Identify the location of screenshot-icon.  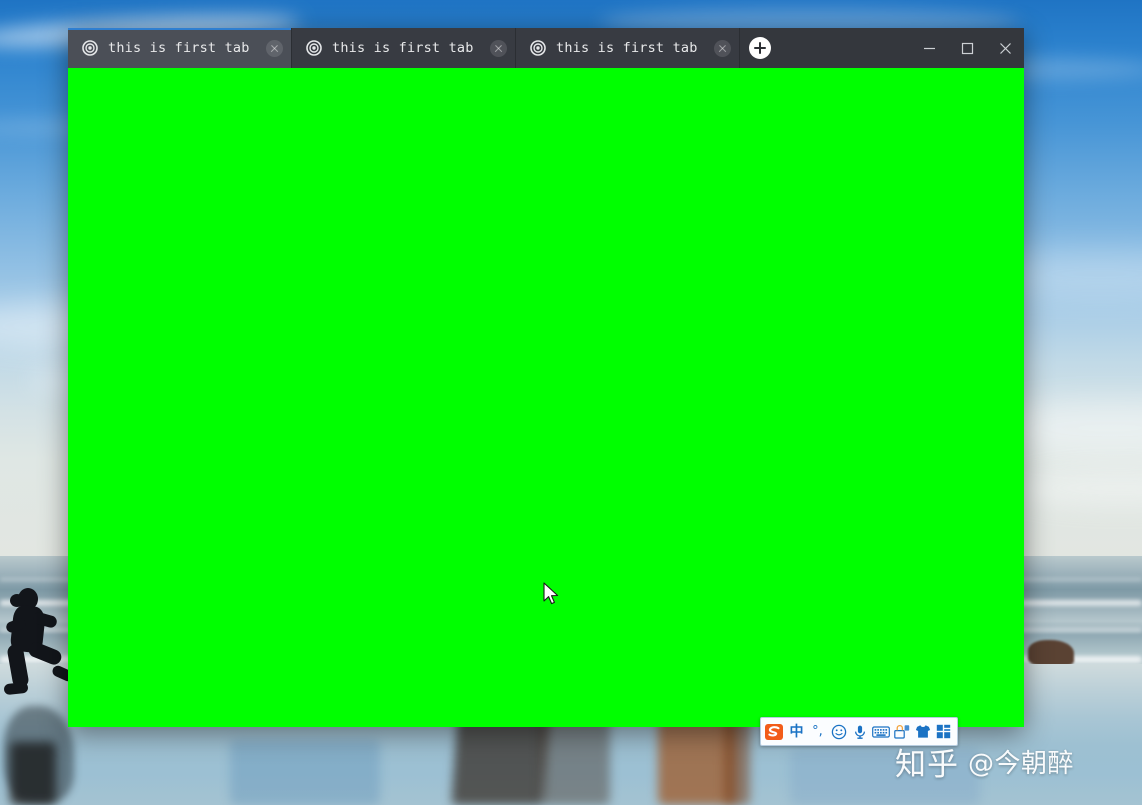
(901, 732).